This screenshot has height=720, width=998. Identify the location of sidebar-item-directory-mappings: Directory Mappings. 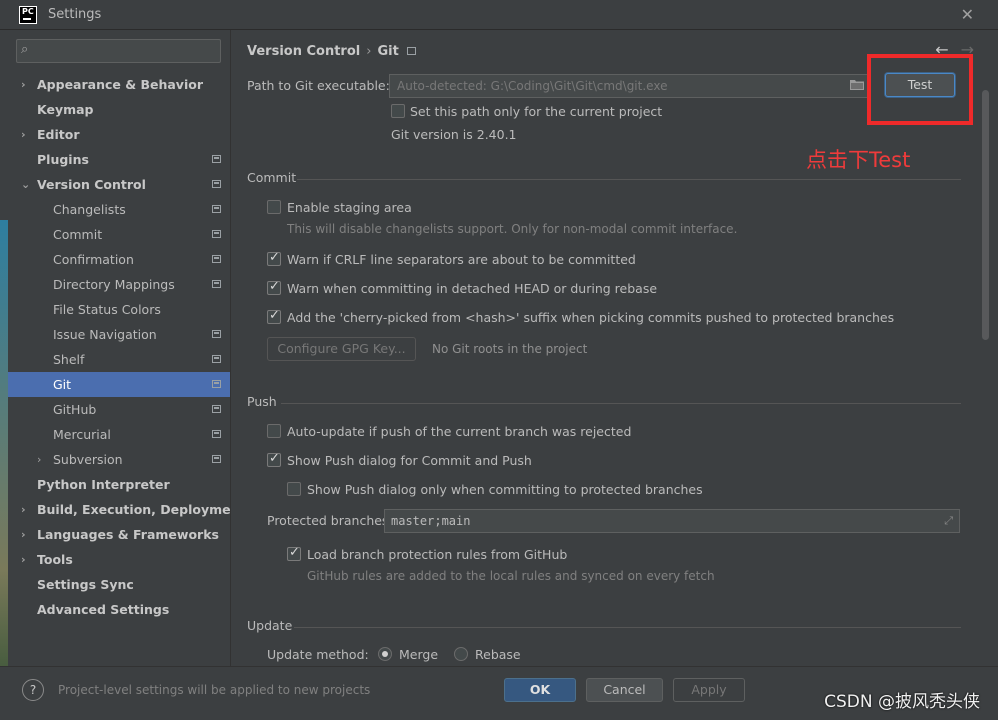
(119, 284).